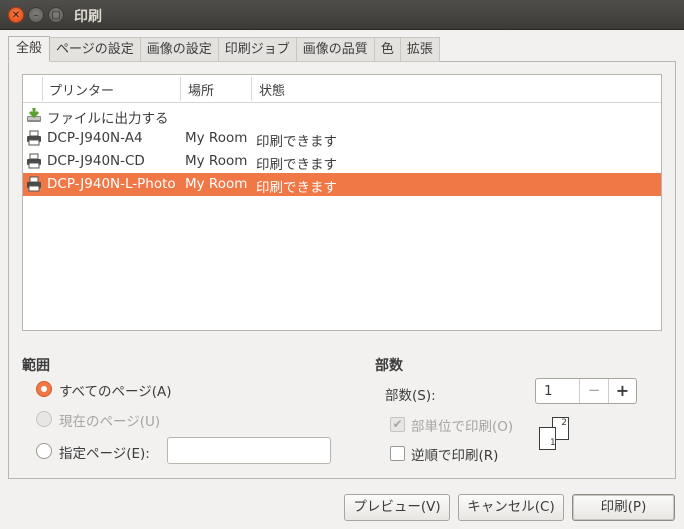  I want to click on printer-row-file: ファイルに出力する, so click(342, 115).